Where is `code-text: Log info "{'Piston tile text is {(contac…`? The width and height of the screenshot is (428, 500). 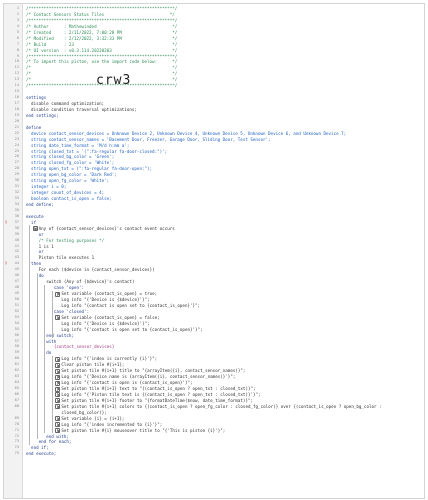
code-text: Log info "{'Piston tile text is {(contac… is located at coordinates (161, 394).